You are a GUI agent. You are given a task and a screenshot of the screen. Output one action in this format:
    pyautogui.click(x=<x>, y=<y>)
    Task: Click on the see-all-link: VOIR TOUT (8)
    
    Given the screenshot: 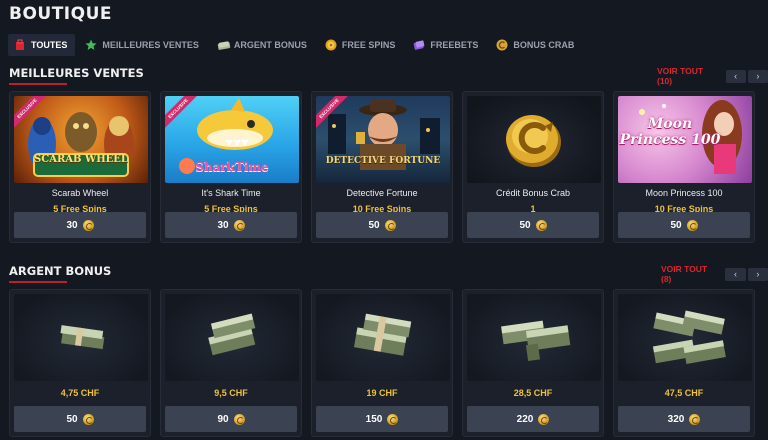 What is the action you would take?
    pyautogui.click(x=688, y=274)
    